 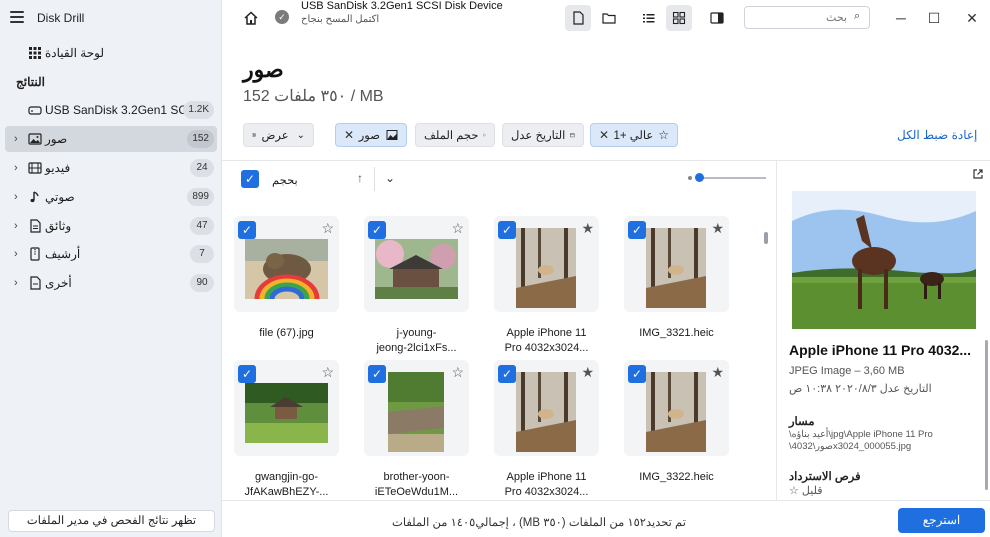 What do you see at coordinates (455, 135) in the screenshot?
I see `file-size-filter: حجم الملف` at bounding box center [455, 135].